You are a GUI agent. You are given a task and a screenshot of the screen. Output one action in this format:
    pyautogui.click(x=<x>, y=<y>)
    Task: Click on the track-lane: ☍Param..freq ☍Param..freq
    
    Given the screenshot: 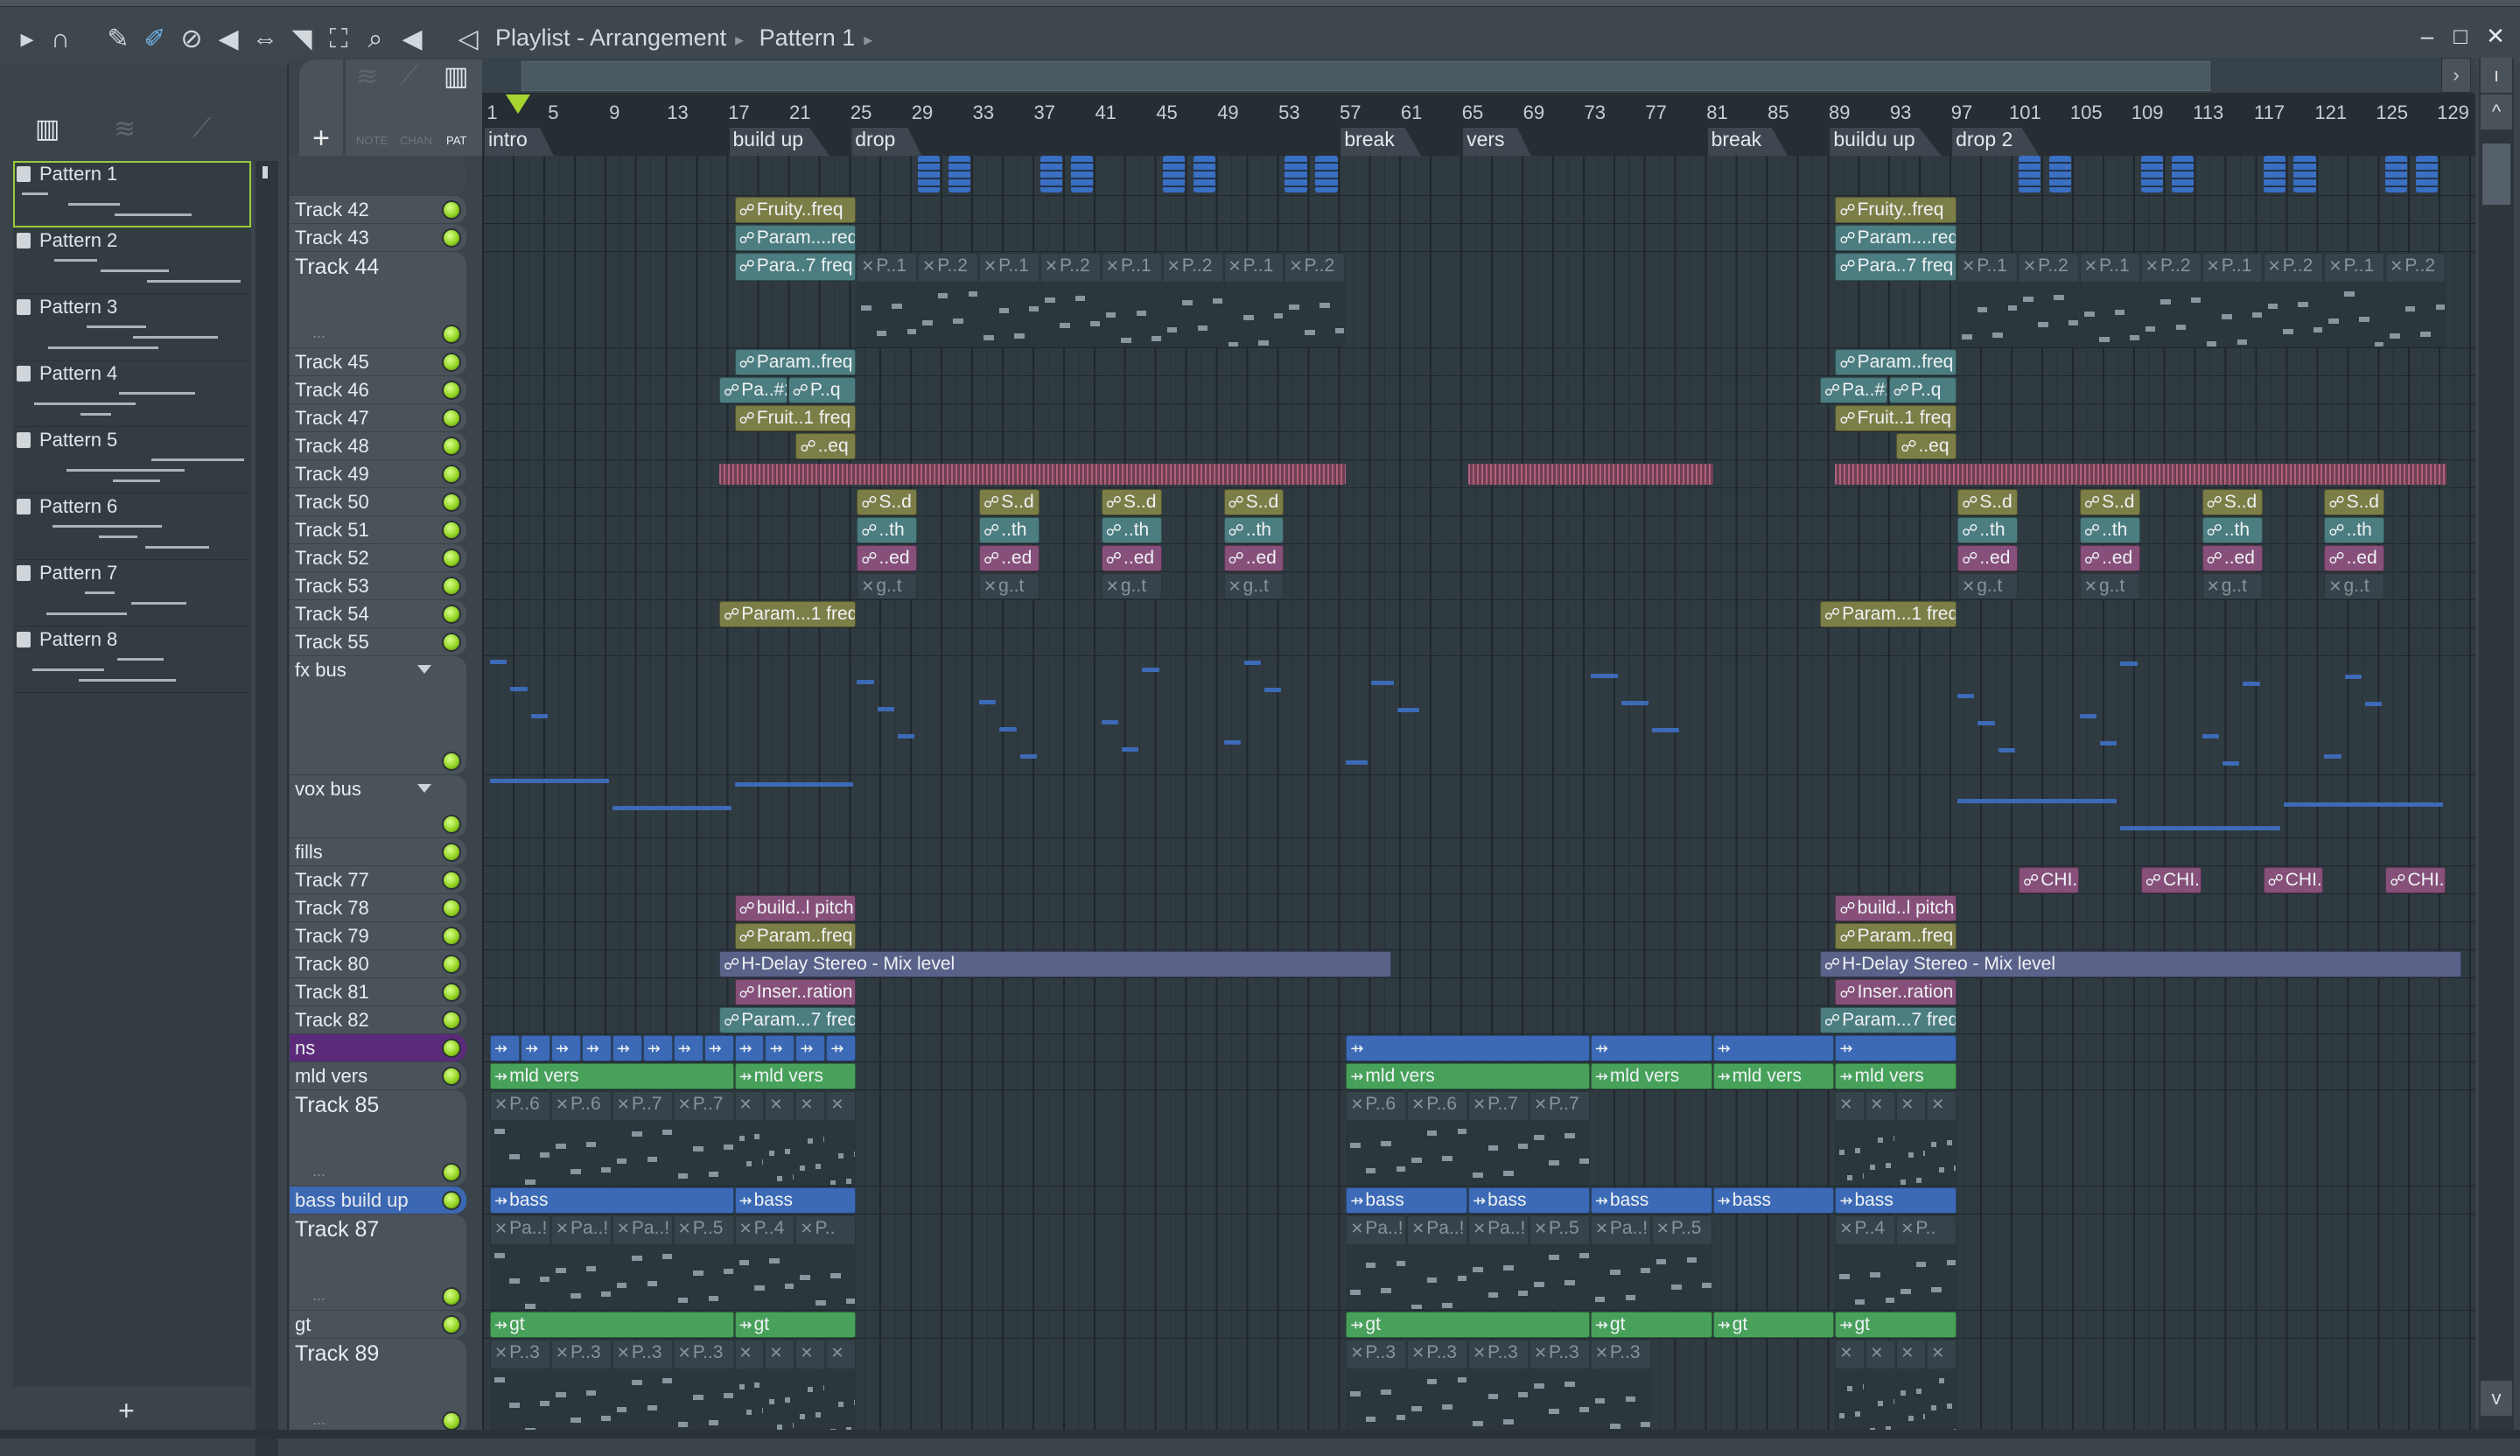 What is the action you would take?
    pyautogui.click(x=1478, y=936)
    